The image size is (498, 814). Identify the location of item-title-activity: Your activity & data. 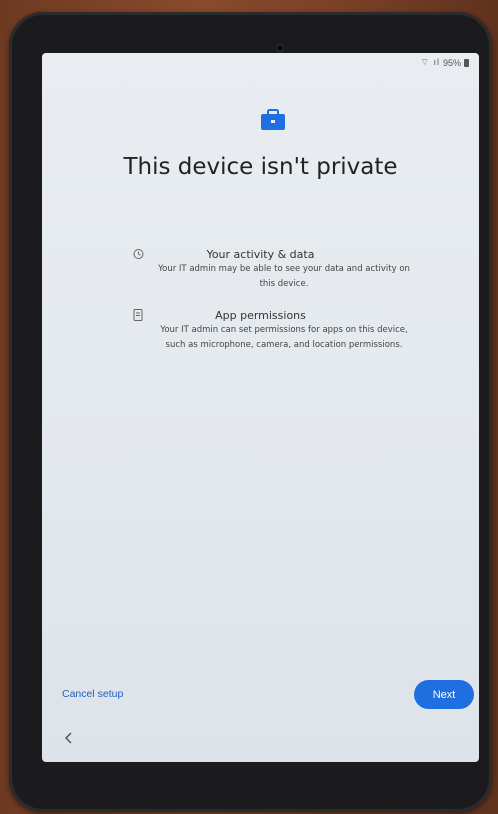
(260, 254).